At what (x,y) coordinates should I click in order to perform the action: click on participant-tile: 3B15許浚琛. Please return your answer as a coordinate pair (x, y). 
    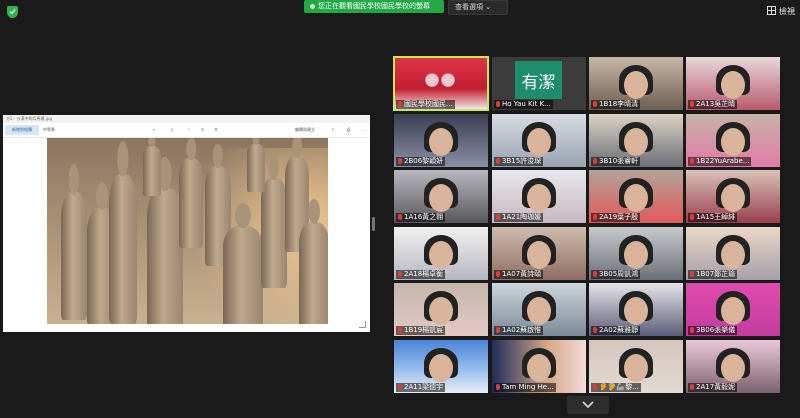
    Looking at the image, I should click on (539, 140).